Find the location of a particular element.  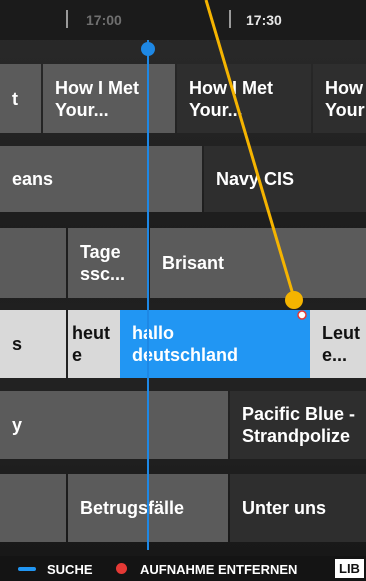

remove-recording-action: AUFNAHME ENTFERNEN is located at coordinates (218, 569).